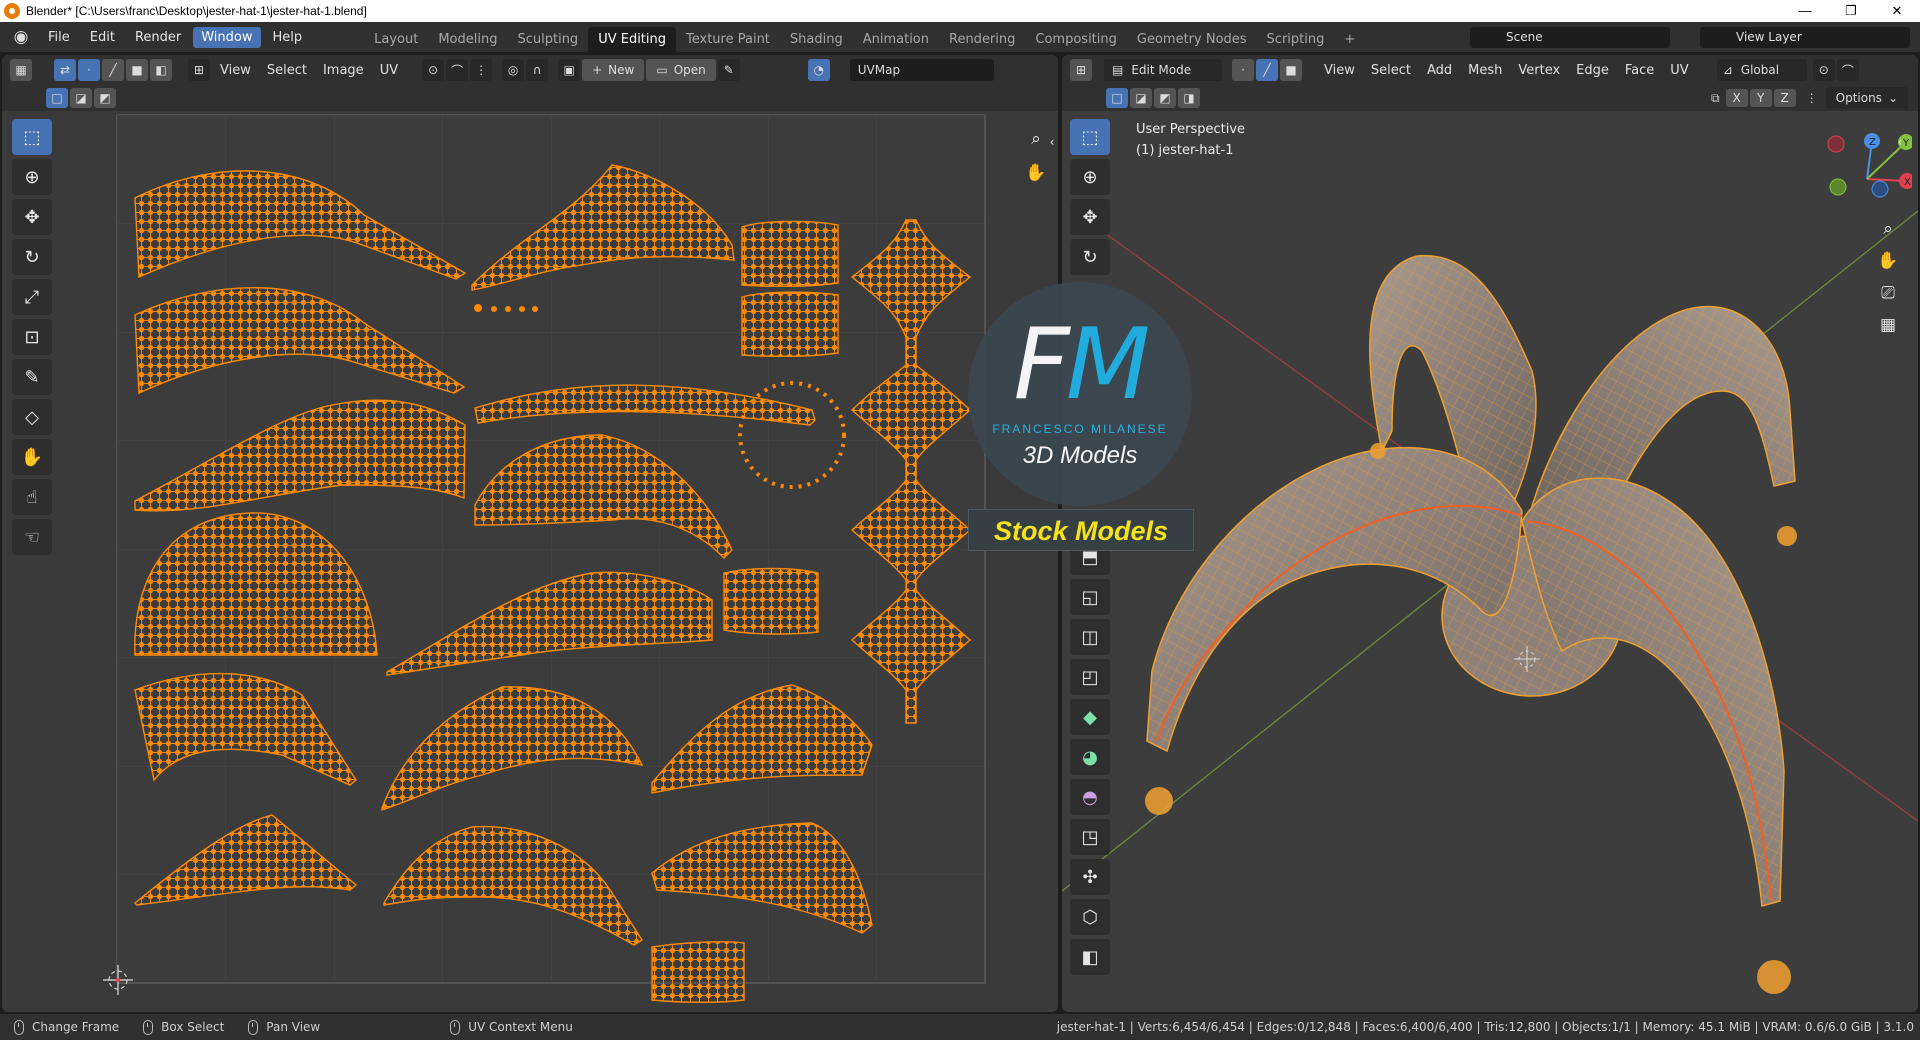 This screenshot has height=1040, width=1920. What do you see at coordinates (547, 39) in the screenshot?
I see `tab-sculpting: Sculpting` at bounding box center [547, 39].